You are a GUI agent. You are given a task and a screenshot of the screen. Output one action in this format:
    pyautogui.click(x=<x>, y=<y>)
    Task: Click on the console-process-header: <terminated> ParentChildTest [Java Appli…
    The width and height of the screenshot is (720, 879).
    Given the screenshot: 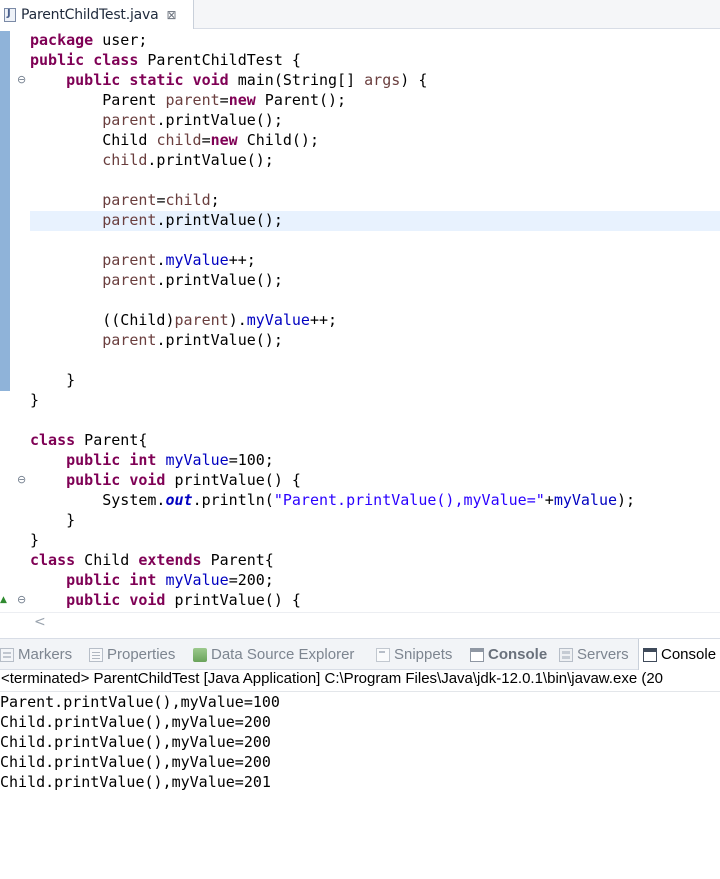 What is the action you would take?
    pyautogui.click(x=360, y=681)
    